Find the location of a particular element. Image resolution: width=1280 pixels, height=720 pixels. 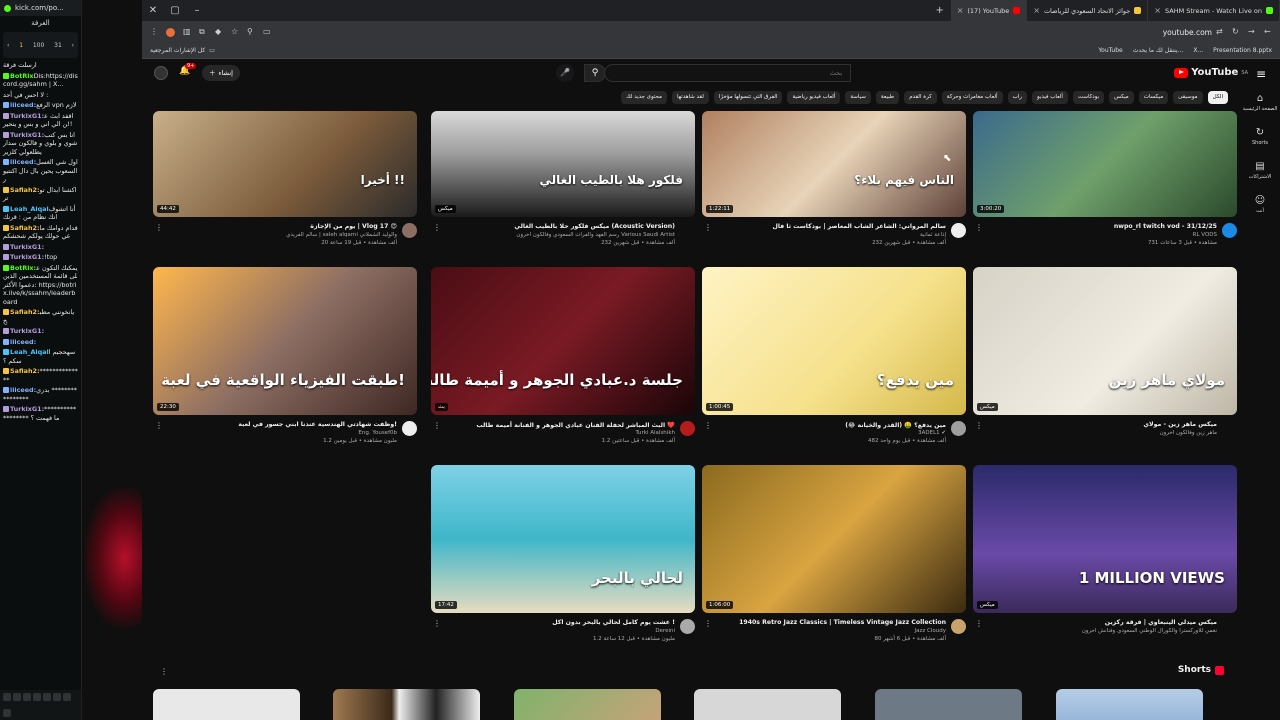

filter-chip: محتوى جديد لك is located at coordinates (644, 97).